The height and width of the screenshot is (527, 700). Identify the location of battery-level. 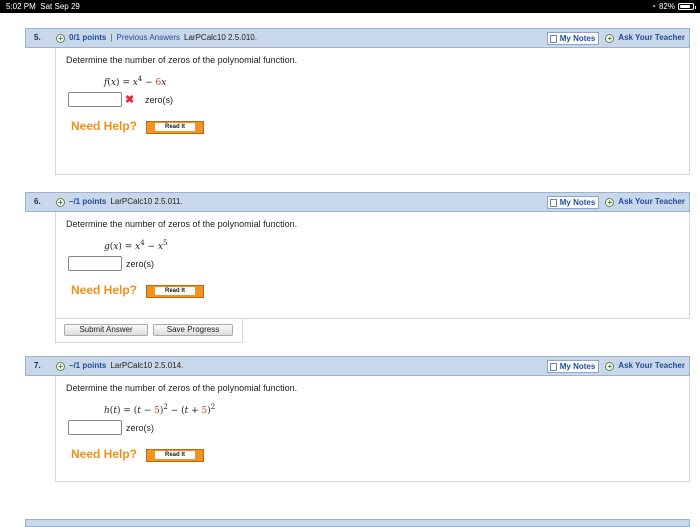
(685, 6).